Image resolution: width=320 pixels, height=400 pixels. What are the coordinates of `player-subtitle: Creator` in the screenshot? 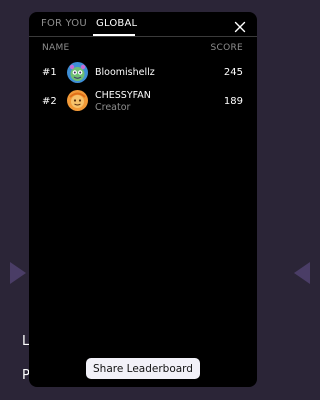 It's located at (113, 107).